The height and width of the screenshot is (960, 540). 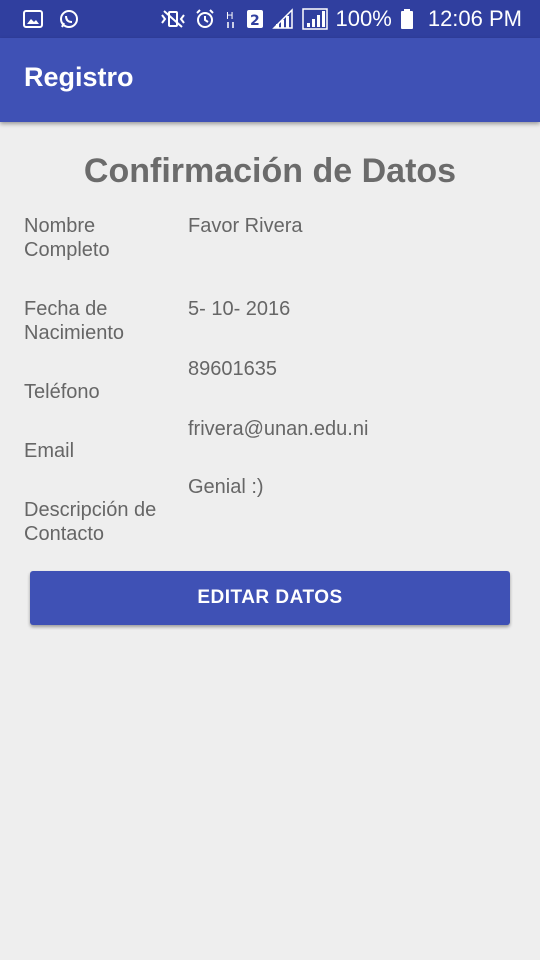 I want to click on field-label-contact-description: Descripción de Contacto, so click(x=90, y=522).